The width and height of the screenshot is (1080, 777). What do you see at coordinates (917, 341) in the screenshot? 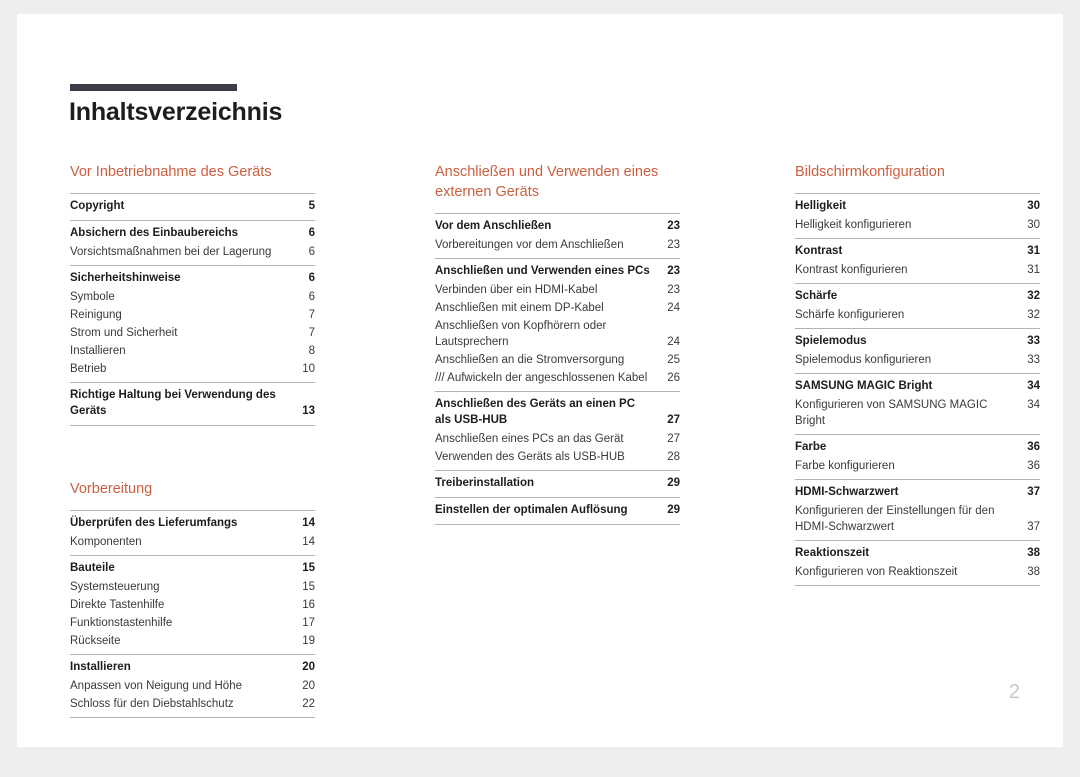
I see `toc-entry: Spielemodus 33` at bounding box center [917, 341].